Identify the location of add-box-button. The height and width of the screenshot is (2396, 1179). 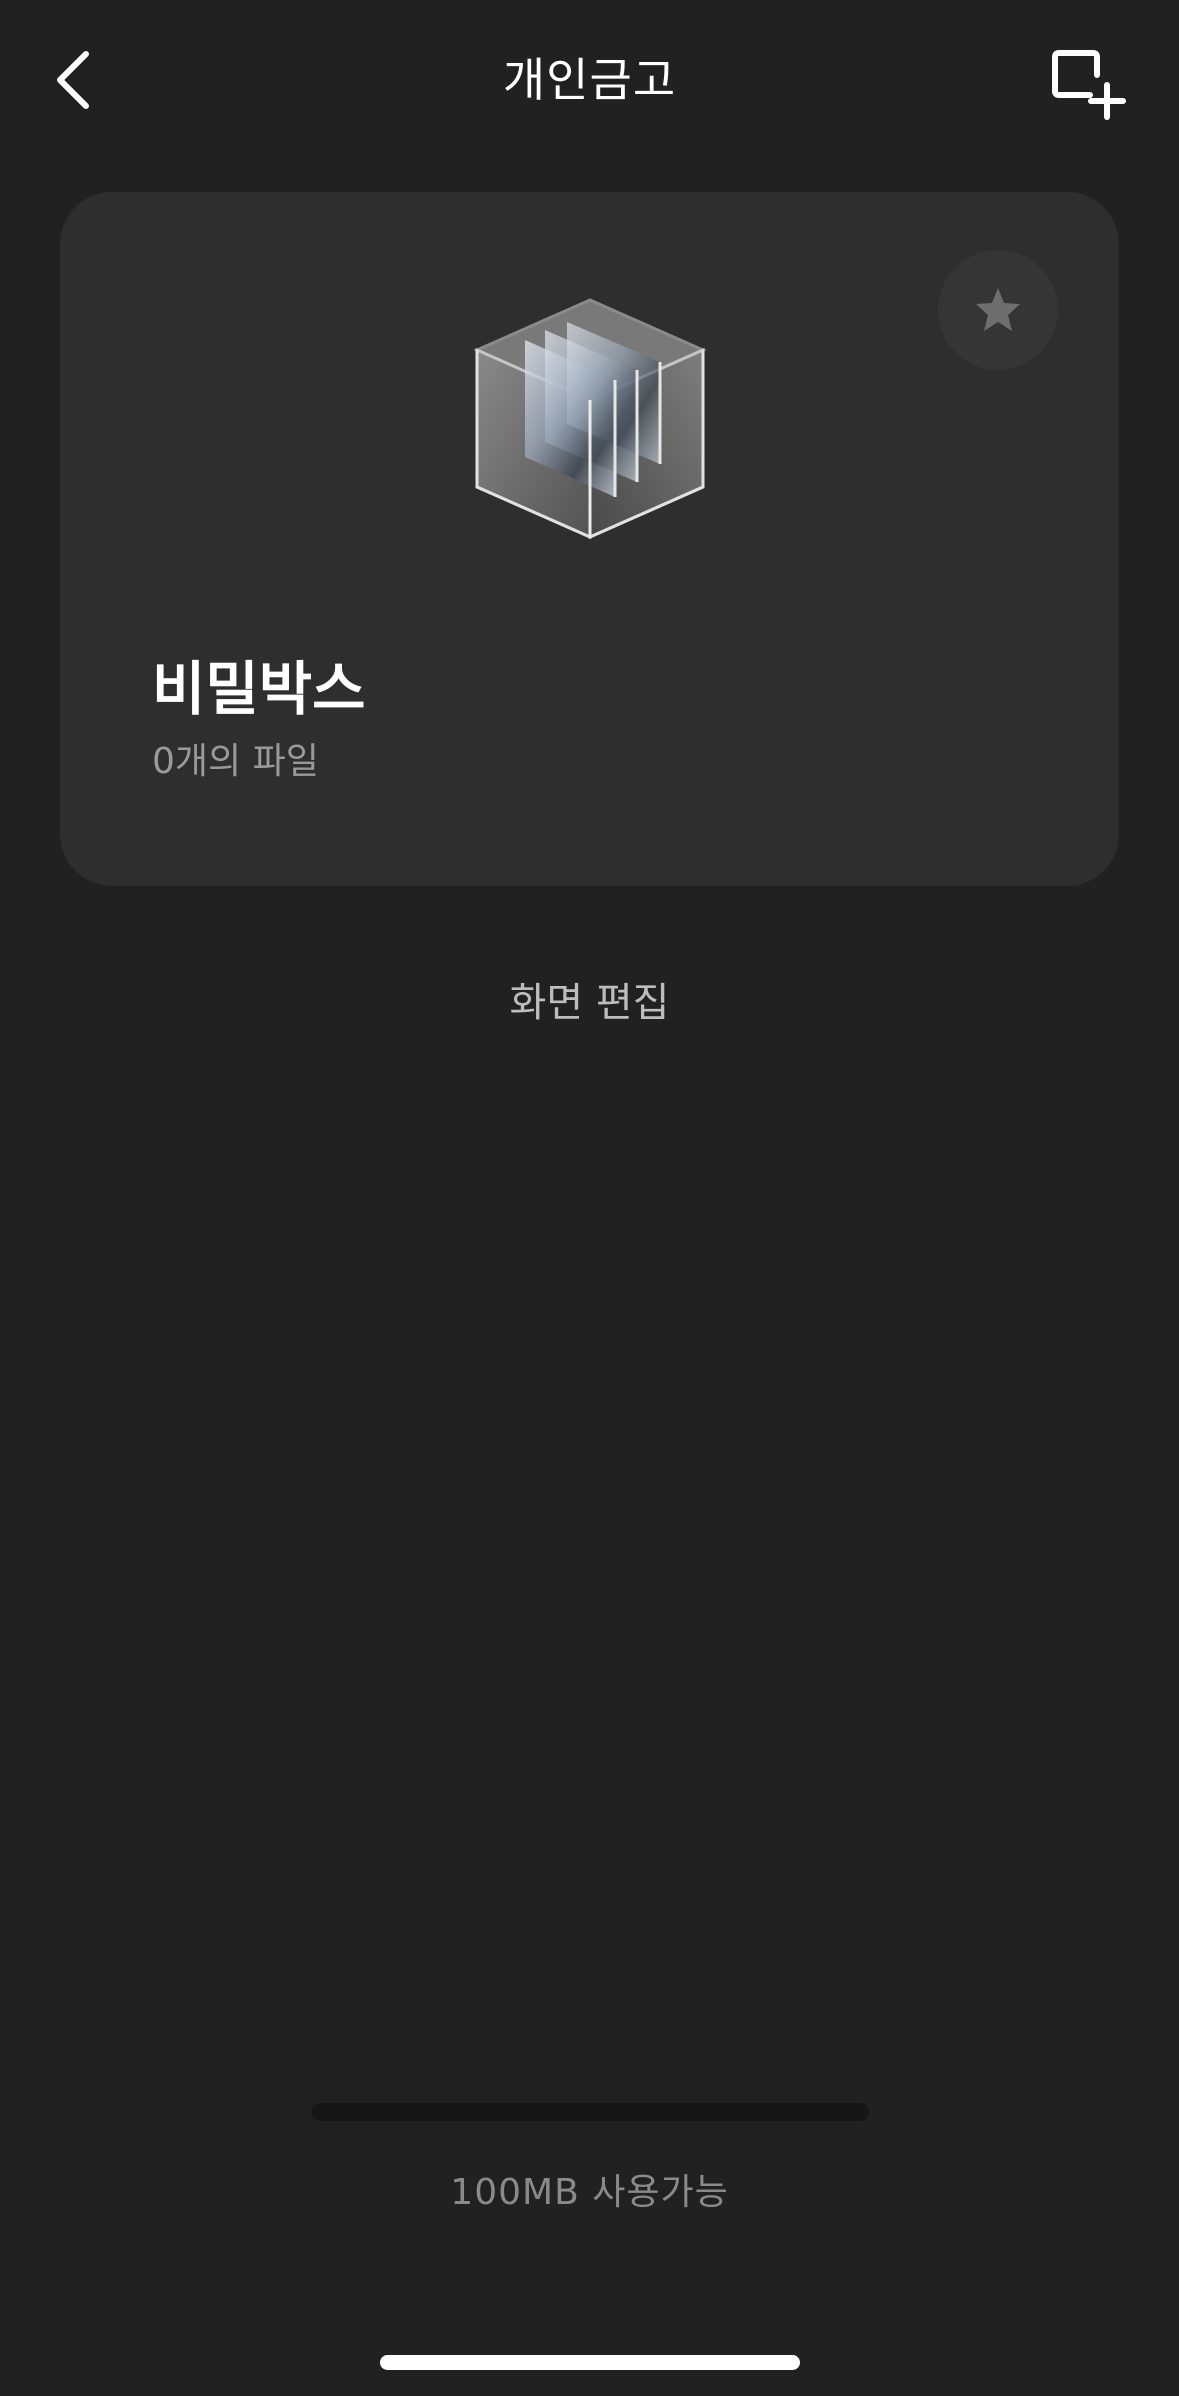
(1090, 85).